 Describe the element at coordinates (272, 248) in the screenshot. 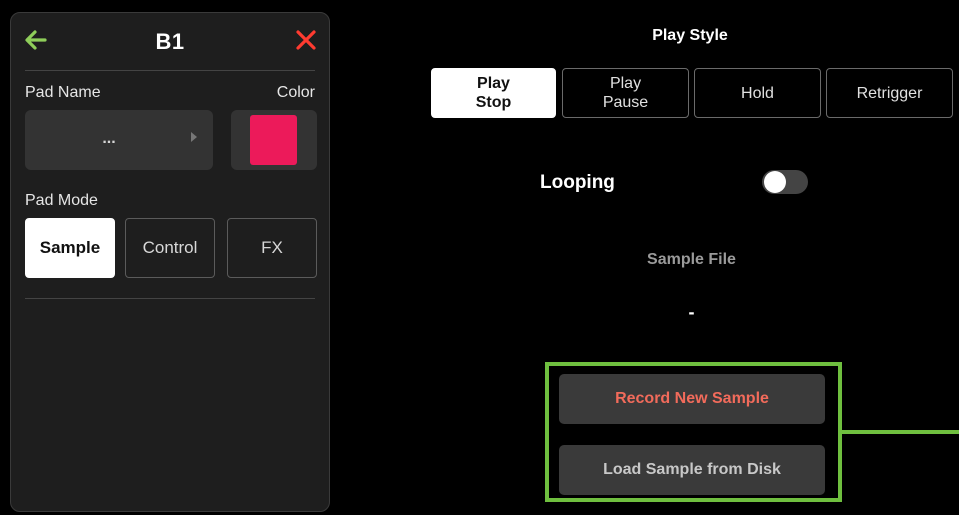

I see `pad-mode-fx-button: FX` at that location.